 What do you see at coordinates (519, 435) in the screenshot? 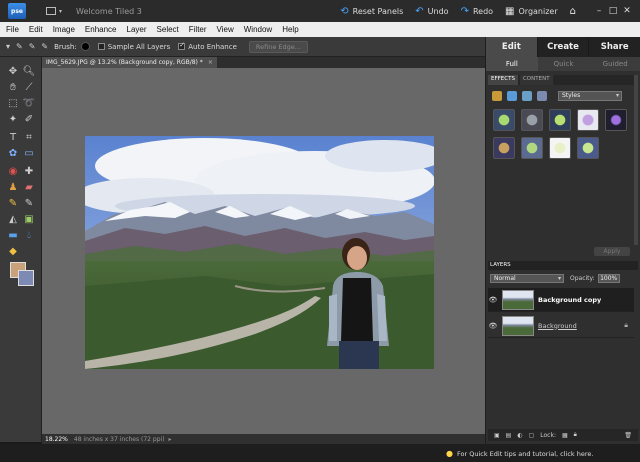
I see `adjustment-layer-icon: ◐` at bounding box center [519, 435].